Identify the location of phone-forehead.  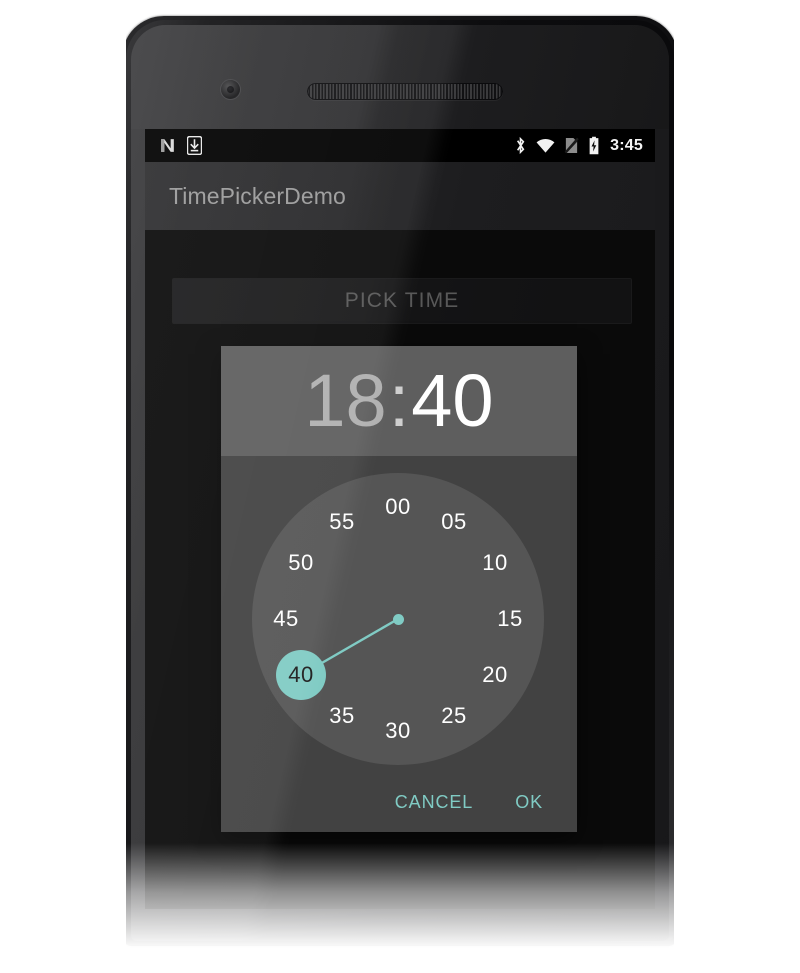
(400, 77).